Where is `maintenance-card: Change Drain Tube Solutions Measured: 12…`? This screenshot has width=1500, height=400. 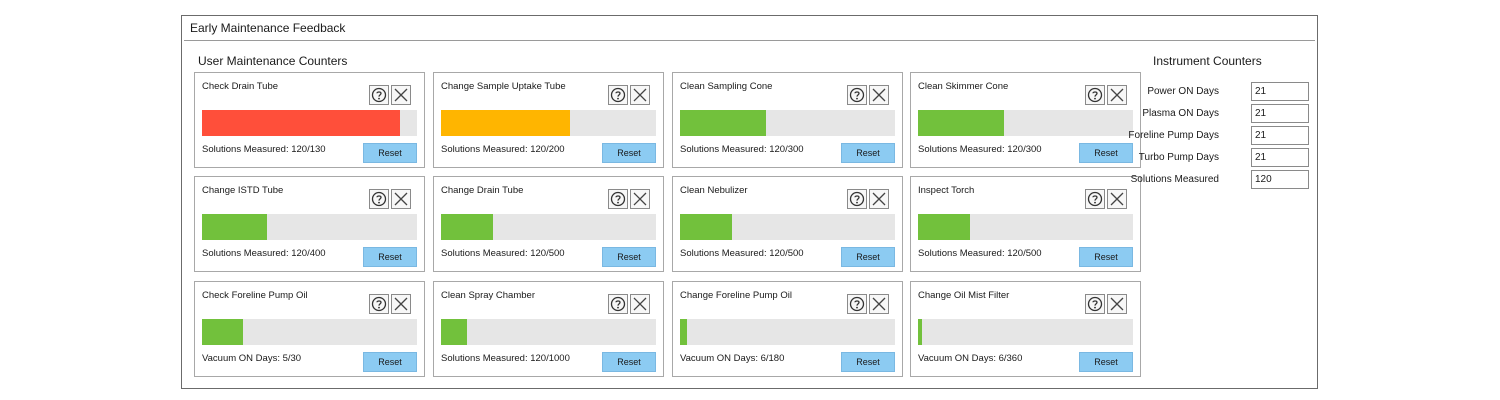 maintenance-card: Change Drain Tube Solutions Measured: 12… is located at coordinates (548, 224).